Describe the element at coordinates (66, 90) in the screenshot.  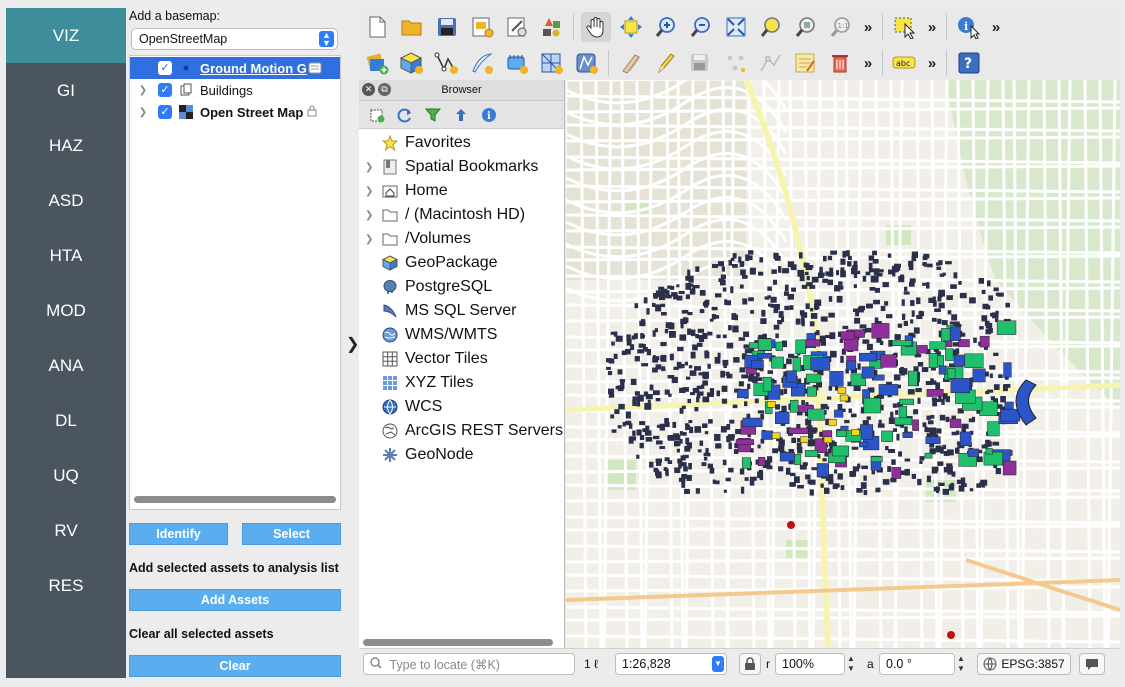
I see `nav-item-gi: GI` at that location.